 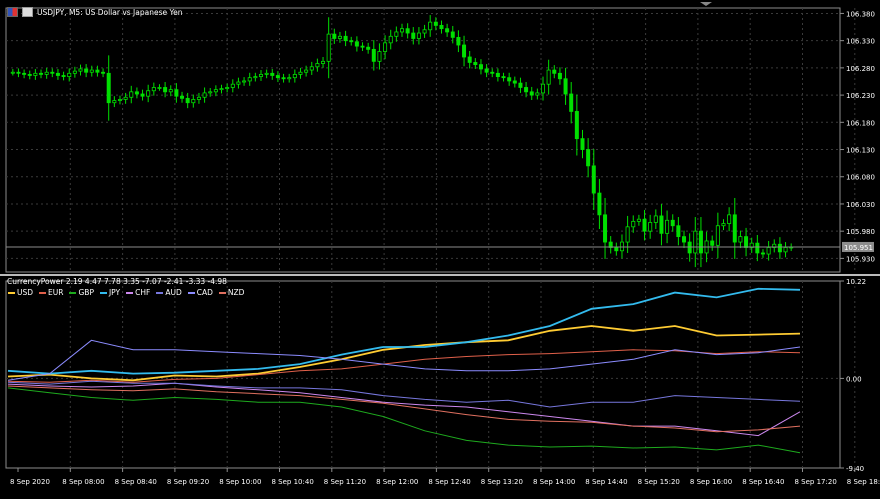 I want to click on indicator-axis: 10.220.00-9.40, so click(x=853, y=375).